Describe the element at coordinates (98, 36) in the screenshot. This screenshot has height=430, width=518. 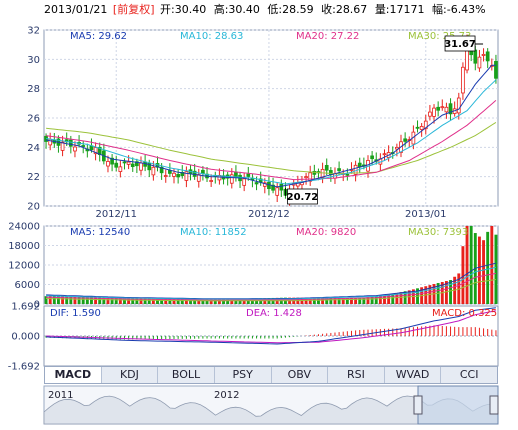
I see `price-legend-1: MA5: 29.62` at that location.